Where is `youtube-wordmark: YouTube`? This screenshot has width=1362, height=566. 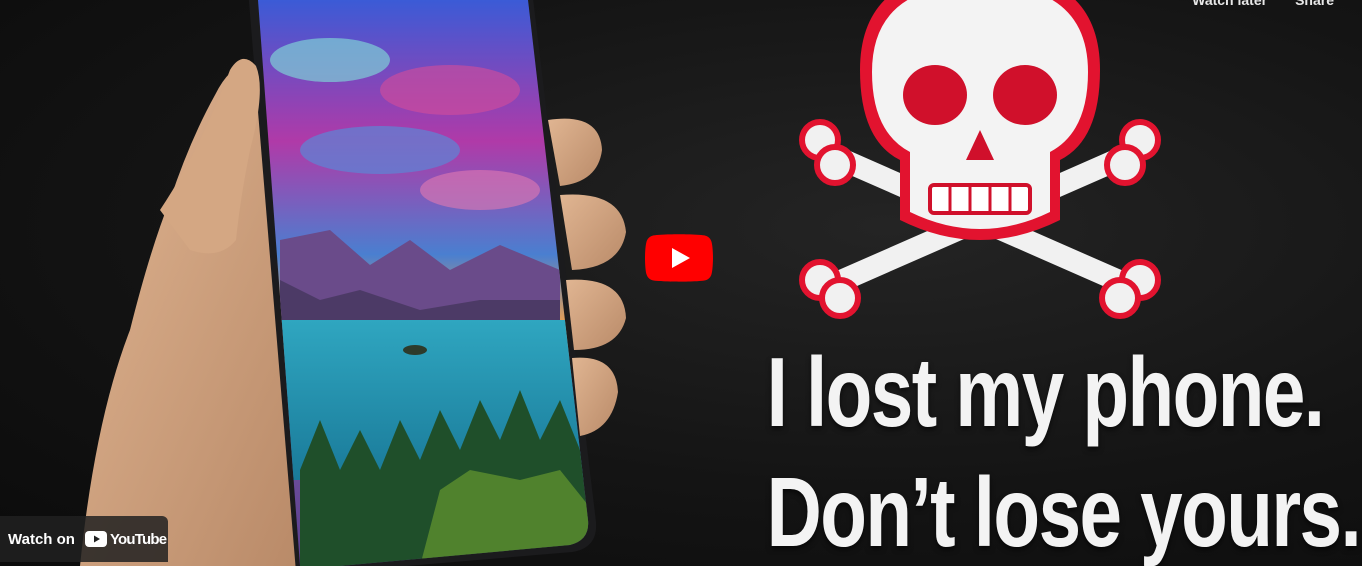
youtube-wordmark: YouTube is located at coordinates (138, 539).